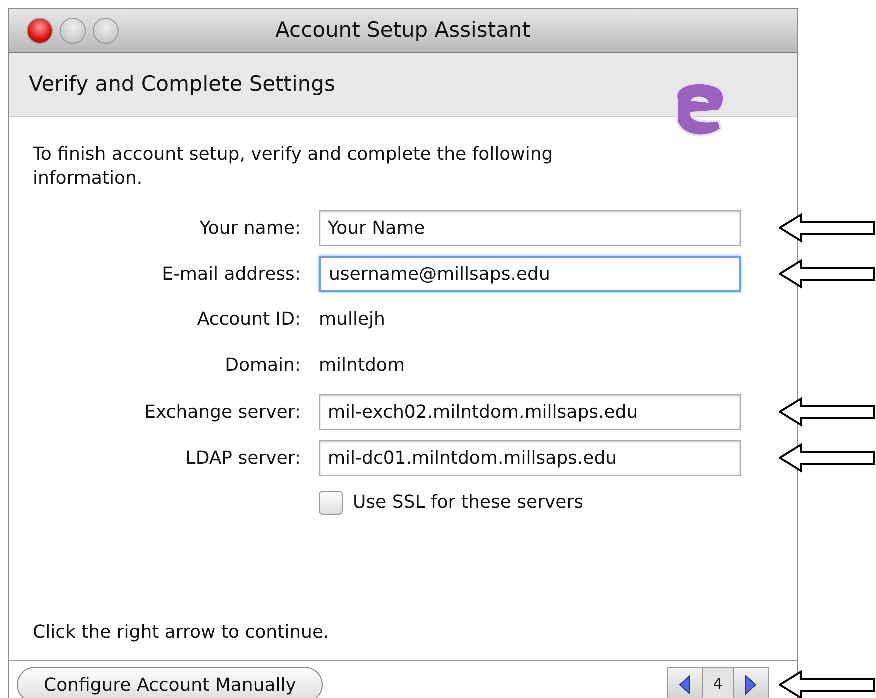 Image resolution: width=876 pixels, height=698 pixels. Describe the element at coordinates (40, 31) in the screenshot. I see `close-button` at that location.